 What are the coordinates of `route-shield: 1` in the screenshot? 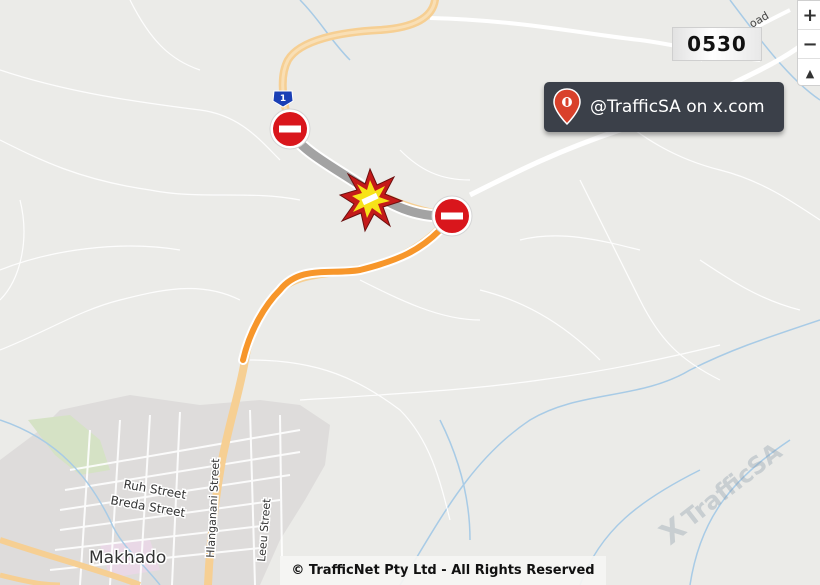 It's located at (283, 99).